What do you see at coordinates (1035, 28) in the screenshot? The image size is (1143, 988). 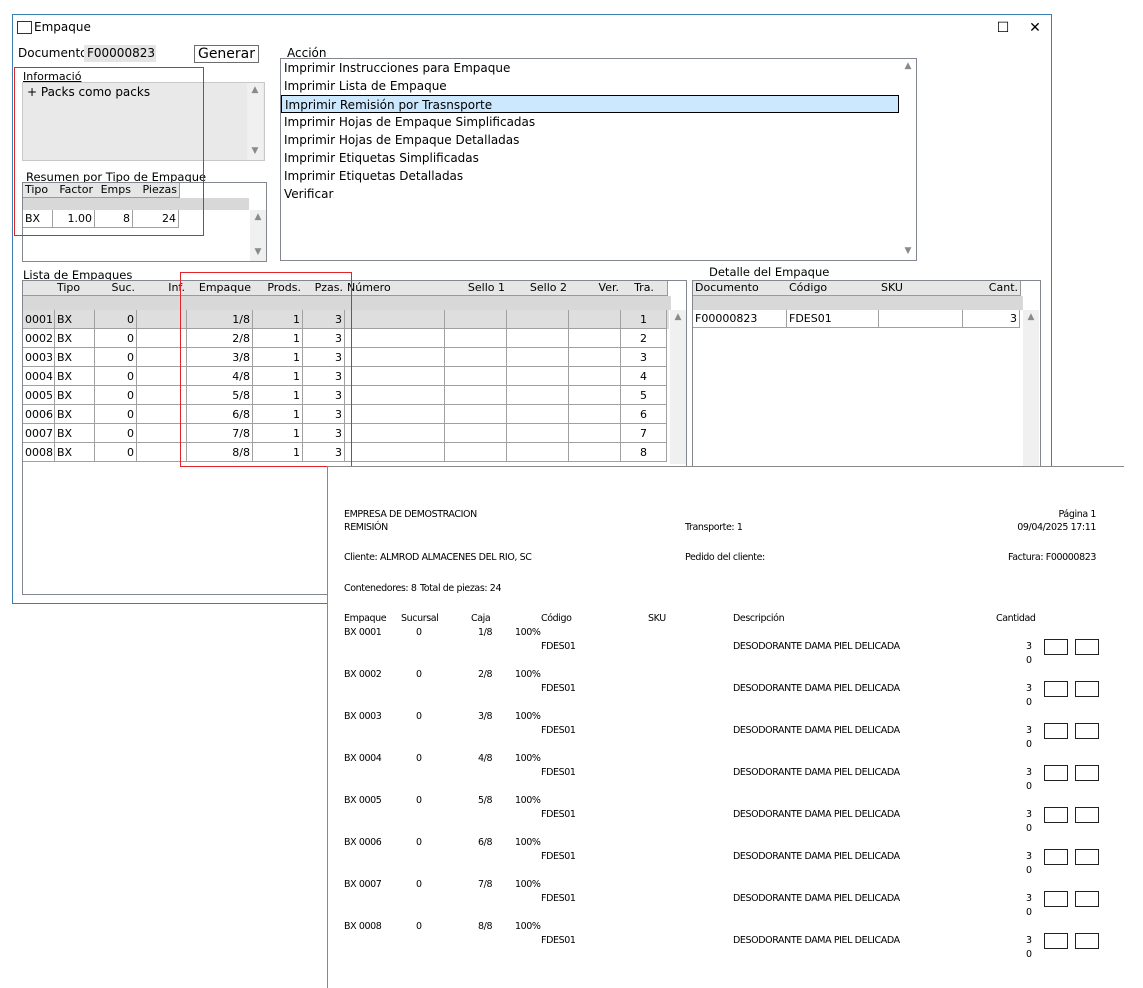 I see `close-button: ✕` at bounding box center [1035, 28].